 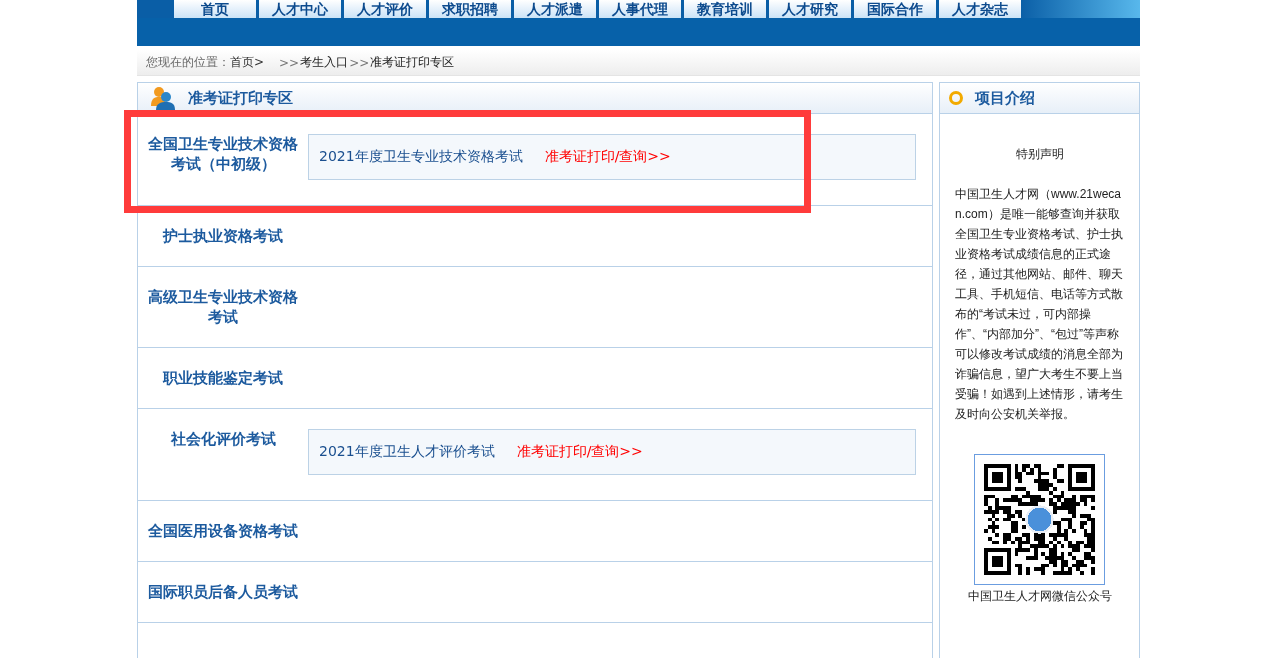 What do you see at coordinates (407, 452) in the screenshot?
I see `exam-name: 2021年度卫生人才评价考试` at bounding box center [407, 452].